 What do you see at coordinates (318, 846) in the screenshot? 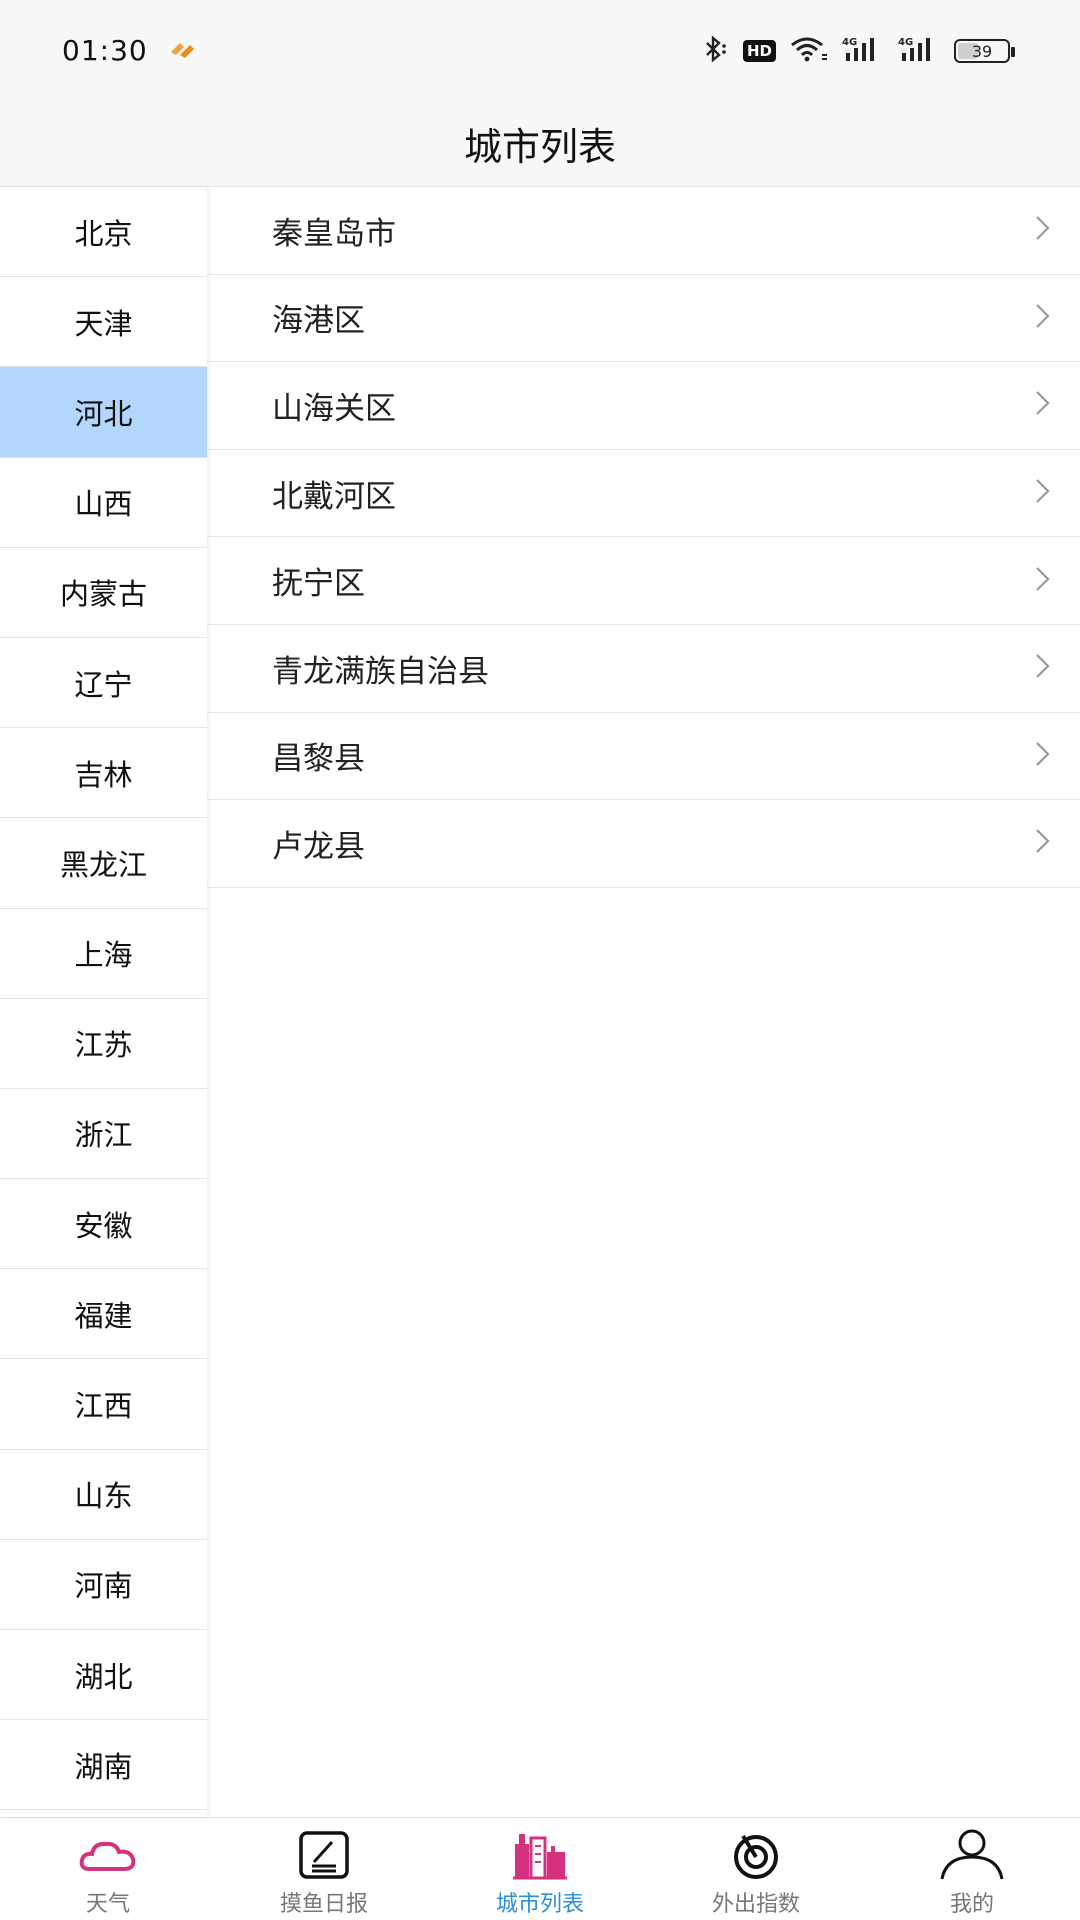
I see `city-name: 卢龙县` at bounding box center [318, 846].